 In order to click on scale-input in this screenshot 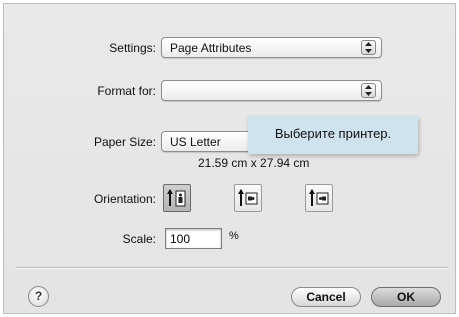, I will do `click(193, 238)`.